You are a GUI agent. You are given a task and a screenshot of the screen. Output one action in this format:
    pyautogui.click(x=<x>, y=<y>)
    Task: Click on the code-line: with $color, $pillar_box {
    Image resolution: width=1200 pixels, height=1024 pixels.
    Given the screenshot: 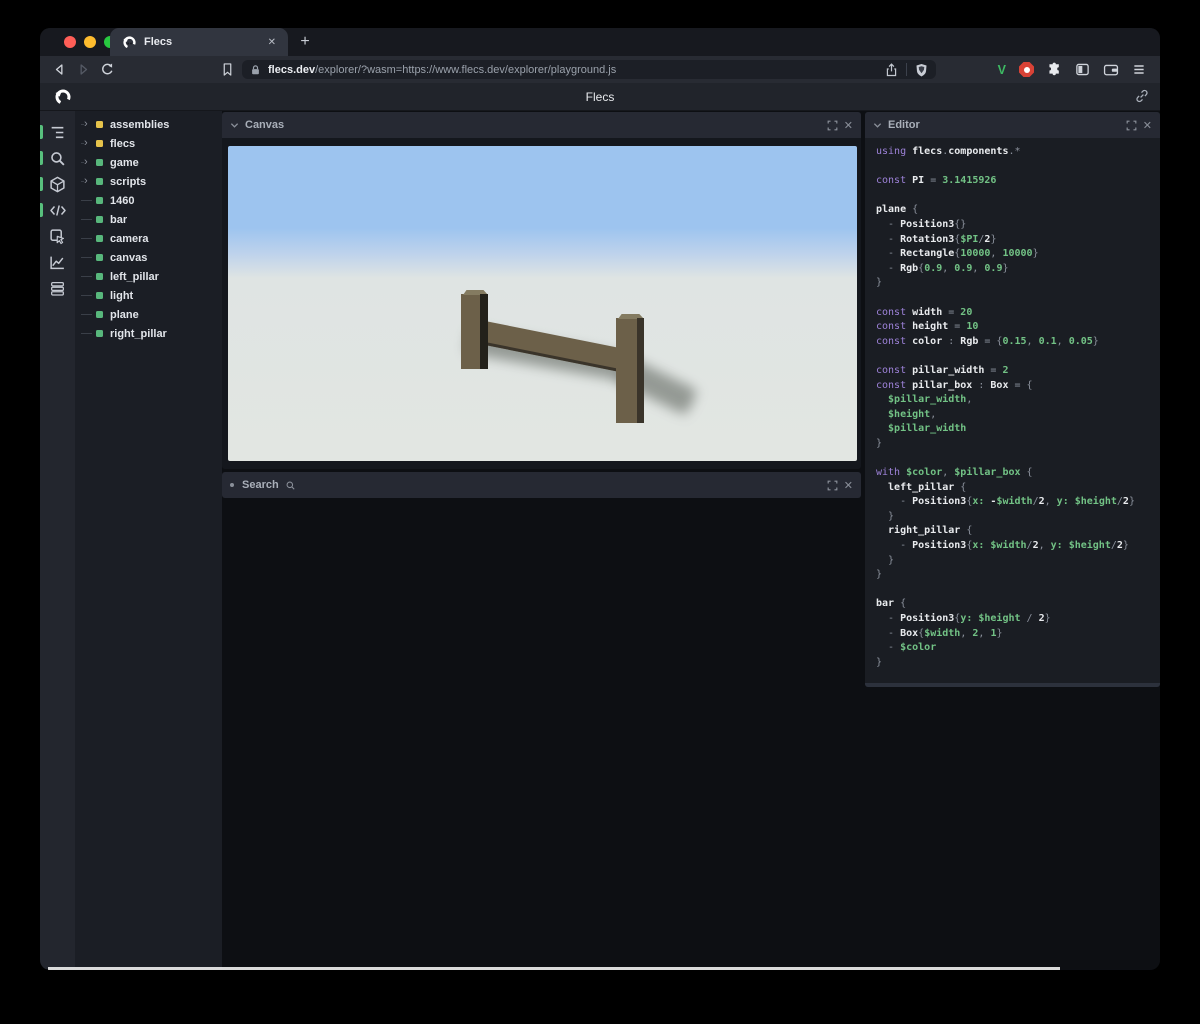 What is the action you would take?
    pyautogui.click(x=954, y=473)
    